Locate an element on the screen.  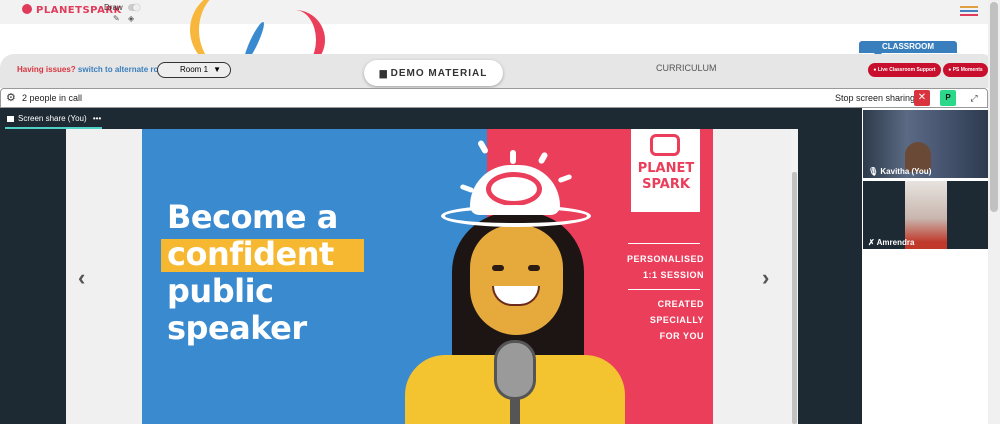
caption-line-3: CREATED SPECIALLY is located at coordinates (676, 312).